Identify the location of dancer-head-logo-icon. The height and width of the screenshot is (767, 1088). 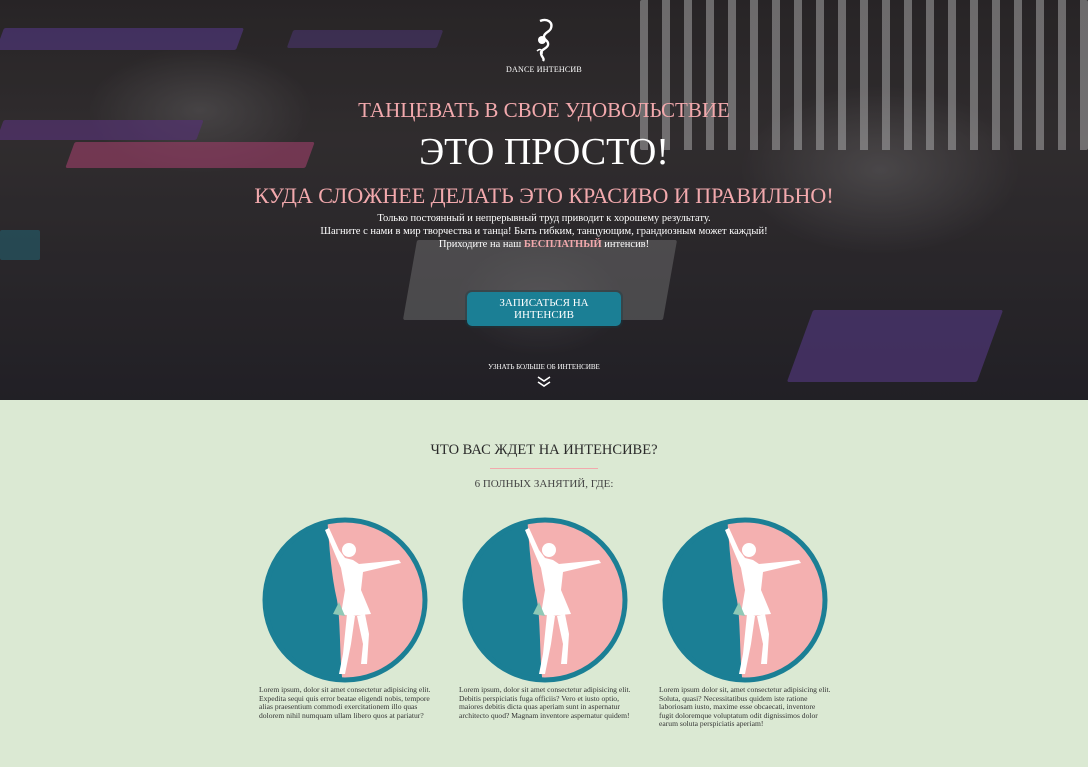
(544, 40).